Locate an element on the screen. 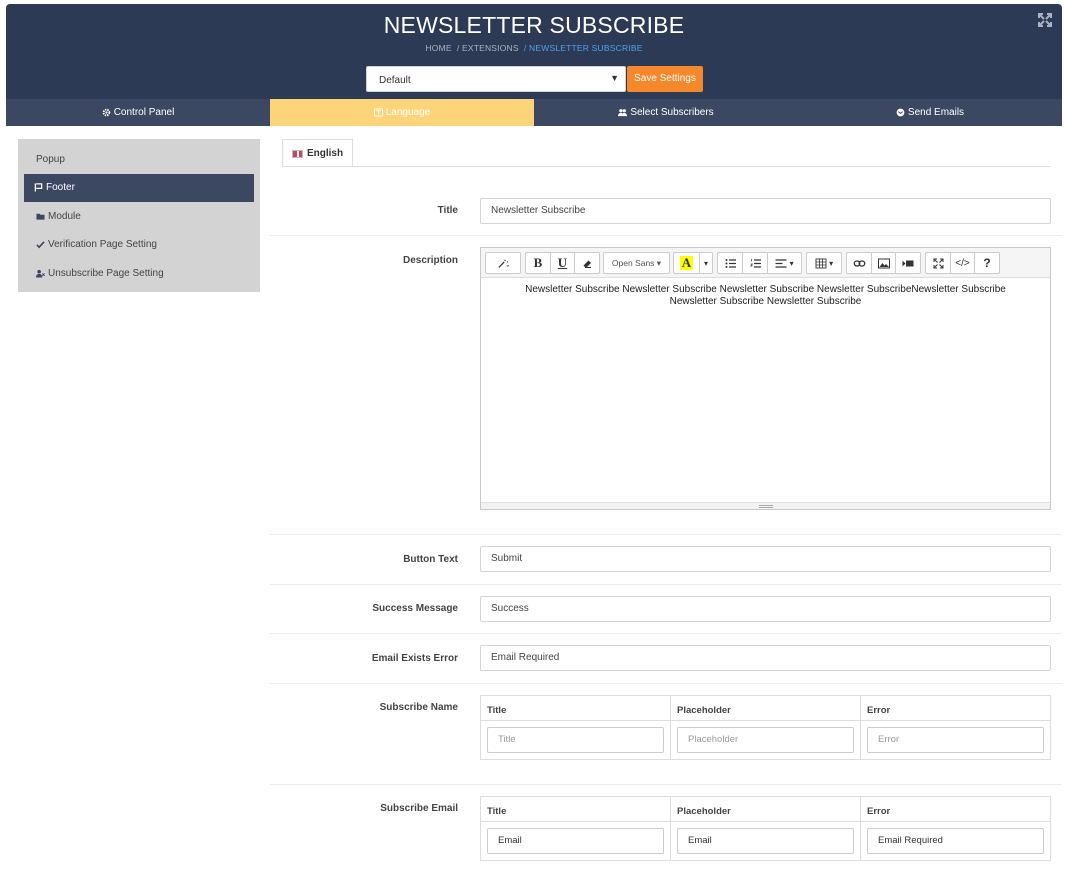 The image size is (1068, 875). check-icon is located at coordinates (40, 245).